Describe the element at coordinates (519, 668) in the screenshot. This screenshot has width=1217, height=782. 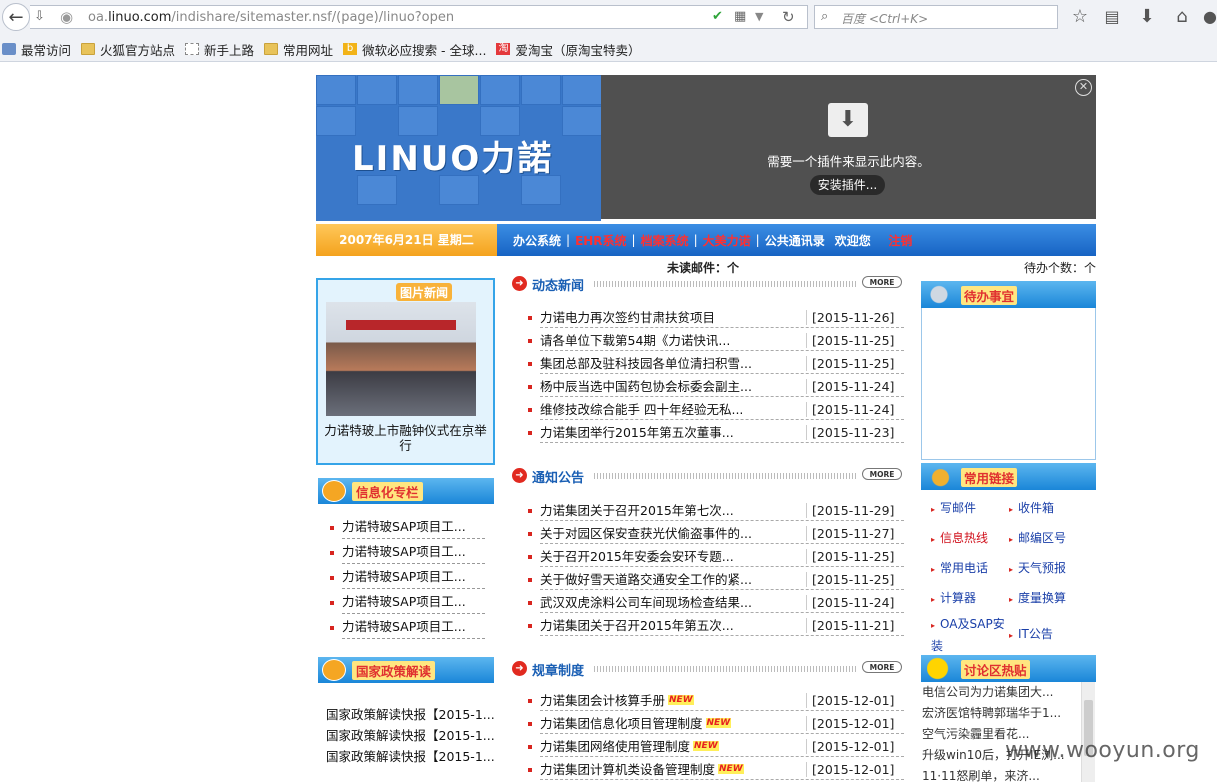
I see `red-arrow-icon: ➜` at that location.